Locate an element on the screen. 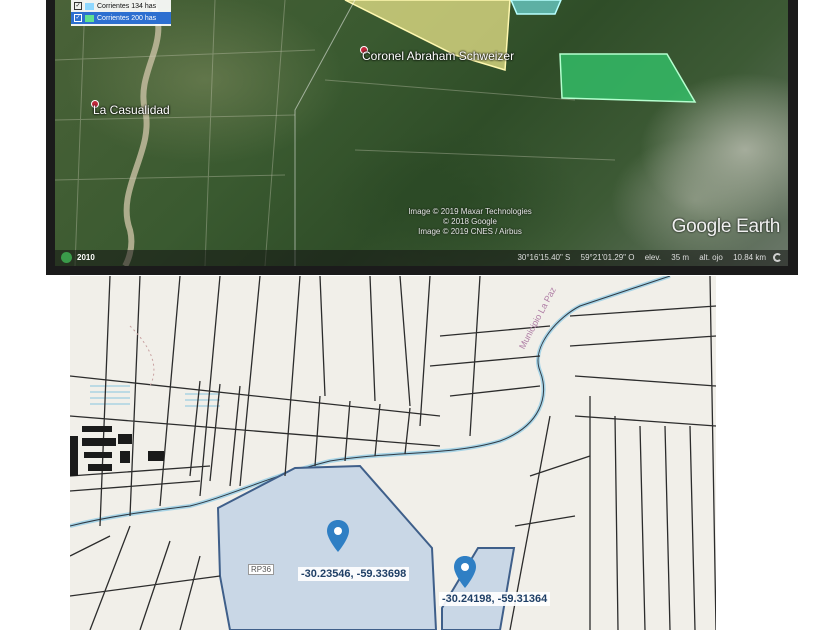  legend-item-134: ✓ Corrientes 134 has is located at coordinates (121, 6).